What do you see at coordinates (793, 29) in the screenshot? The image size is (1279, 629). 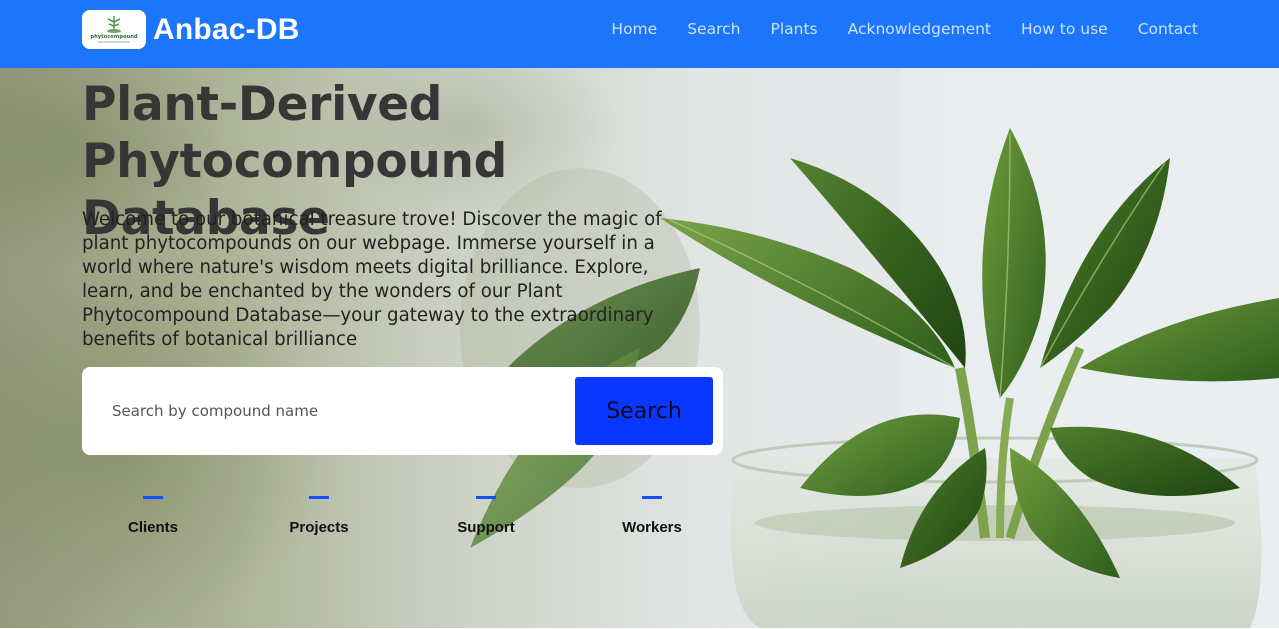 I see `nav-plants: Plants` at bounding box center [793, 29].